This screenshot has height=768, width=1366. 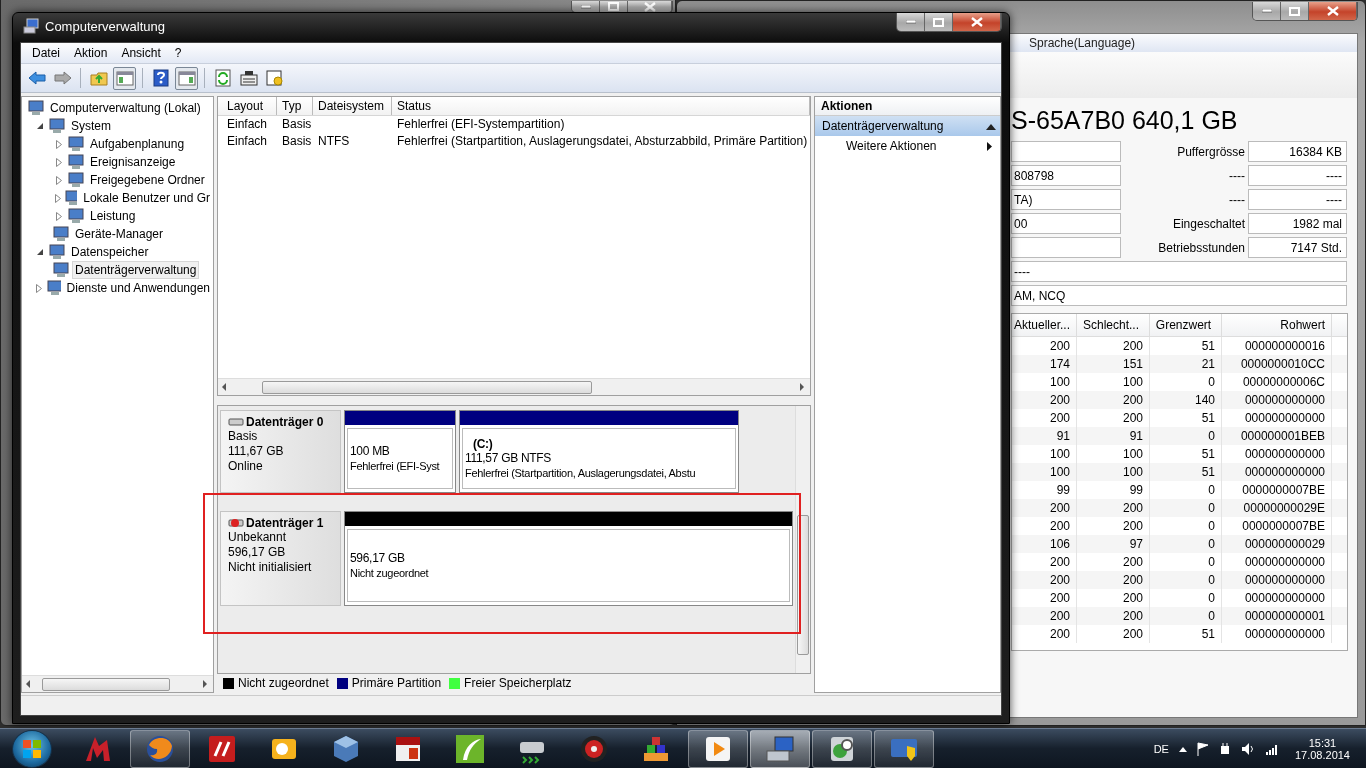 I want to click on partition-size: 596,17 GB, so click(x=378, y=558).